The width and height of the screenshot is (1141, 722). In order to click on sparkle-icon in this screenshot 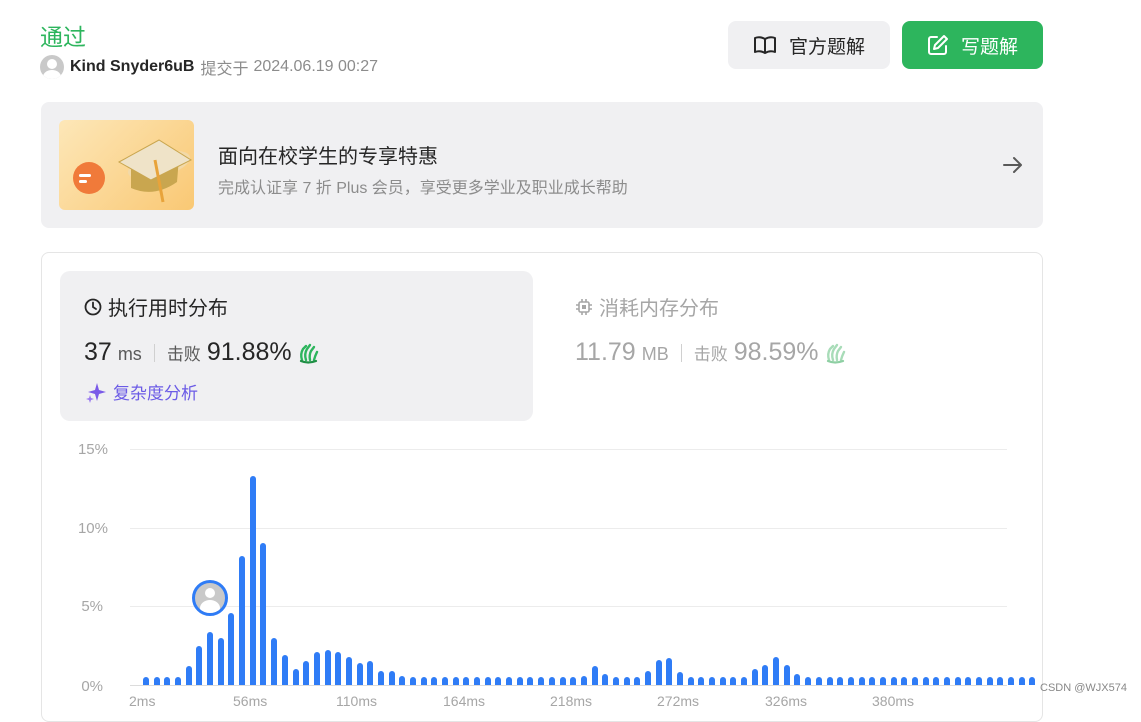, I will do `click(96, 392)`.